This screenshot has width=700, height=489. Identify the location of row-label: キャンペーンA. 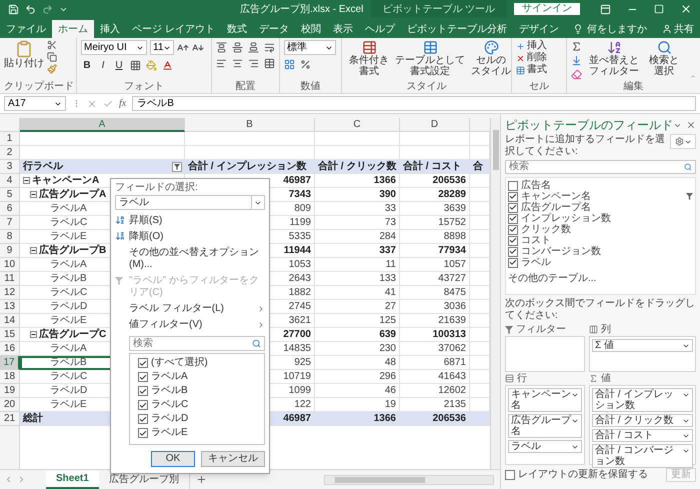
(66, 180).